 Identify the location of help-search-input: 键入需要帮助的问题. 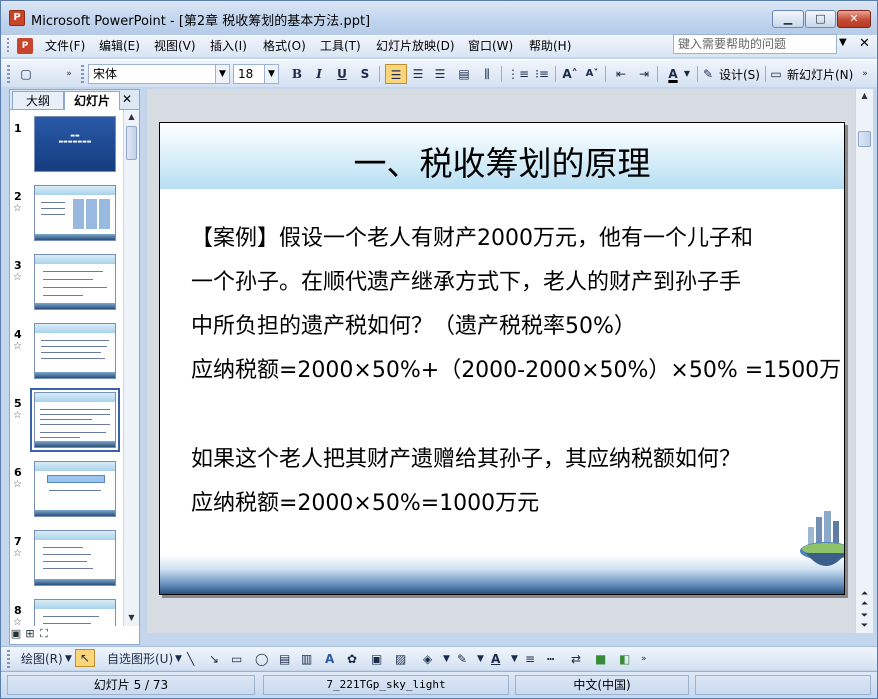
(755, 44).